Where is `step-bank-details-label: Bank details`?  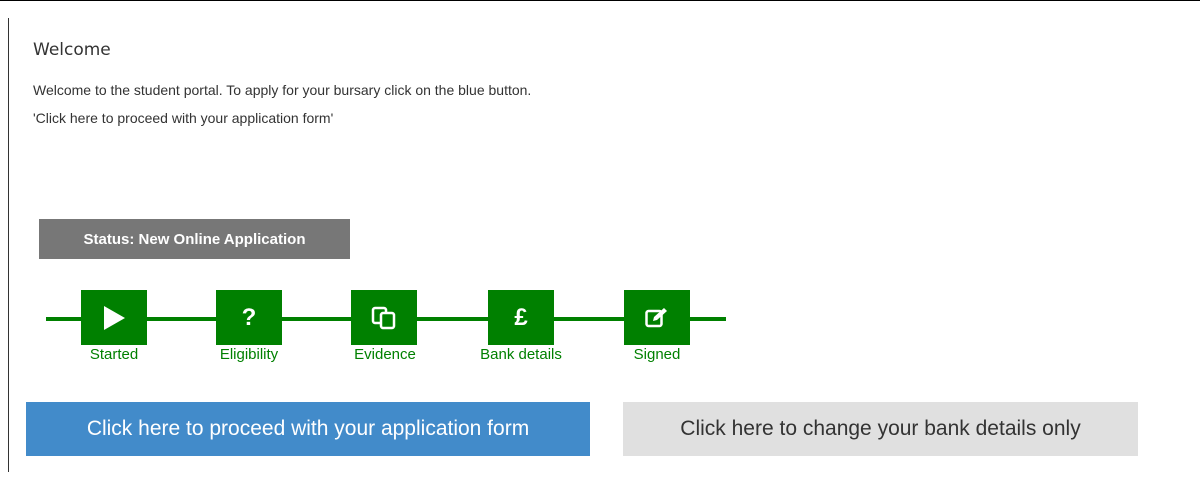
step-bank-details-label: Bank details is located at coordinates (521, 354).